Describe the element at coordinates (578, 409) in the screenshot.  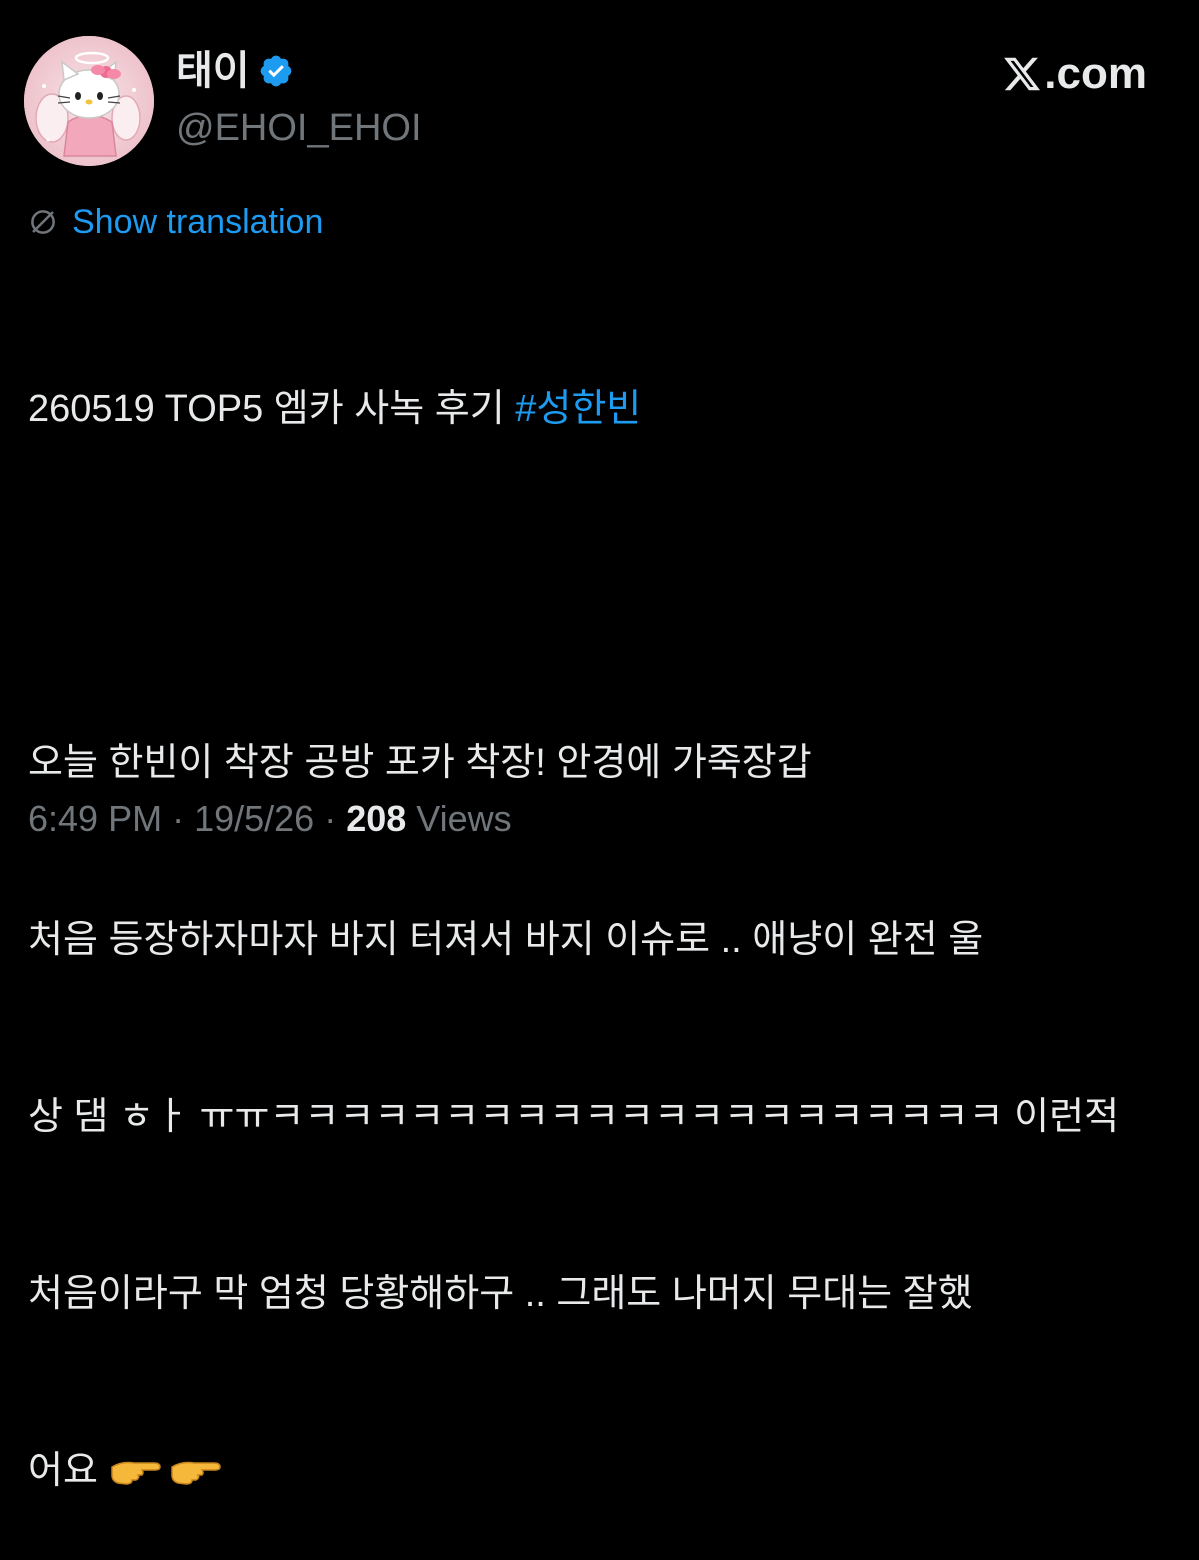
I see `hashtag-link: #성한빈` at that location.